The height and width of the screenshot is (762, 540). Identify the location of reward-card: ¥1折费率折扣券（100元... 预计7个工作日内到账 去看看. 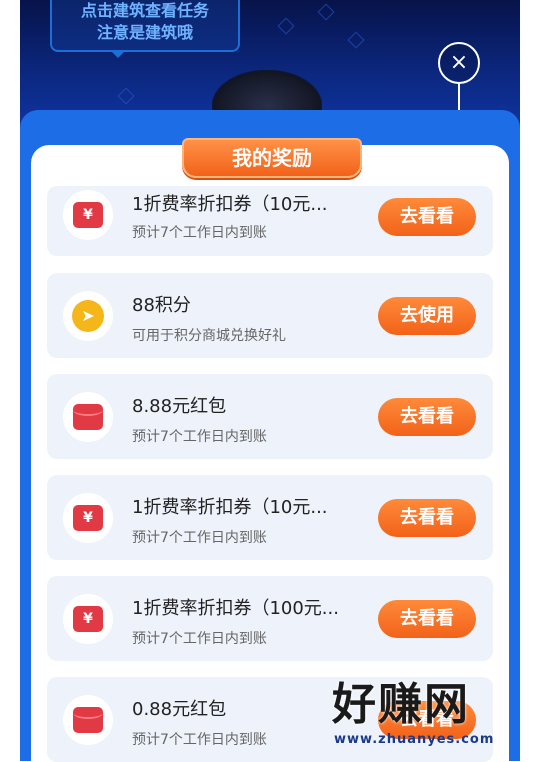
(270, 618).